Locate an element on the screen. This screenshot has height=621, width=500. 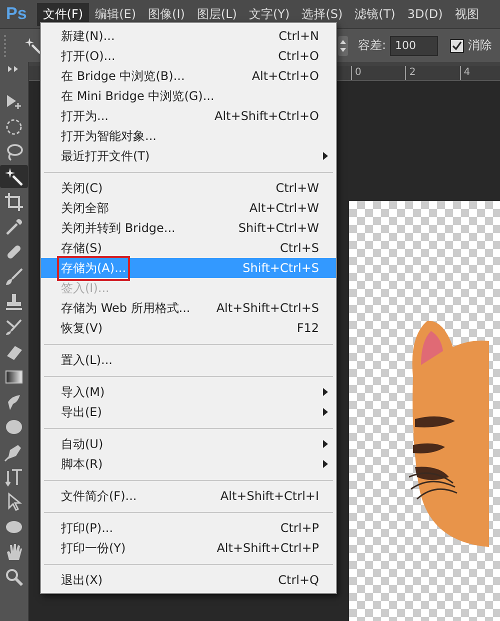
menu-item: 自动(U) is located at coordinates (188, 444).